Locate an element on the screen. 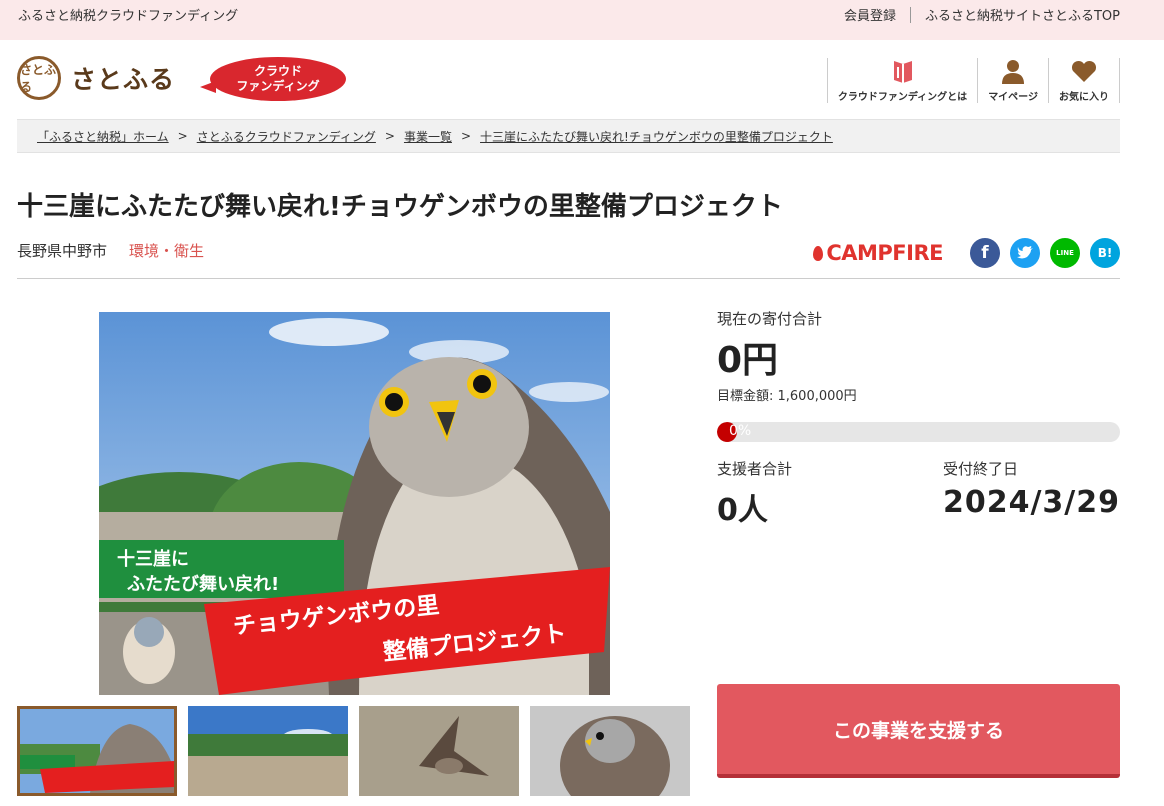  line-share-icon: LINE is located at coordinates (1065, 253).